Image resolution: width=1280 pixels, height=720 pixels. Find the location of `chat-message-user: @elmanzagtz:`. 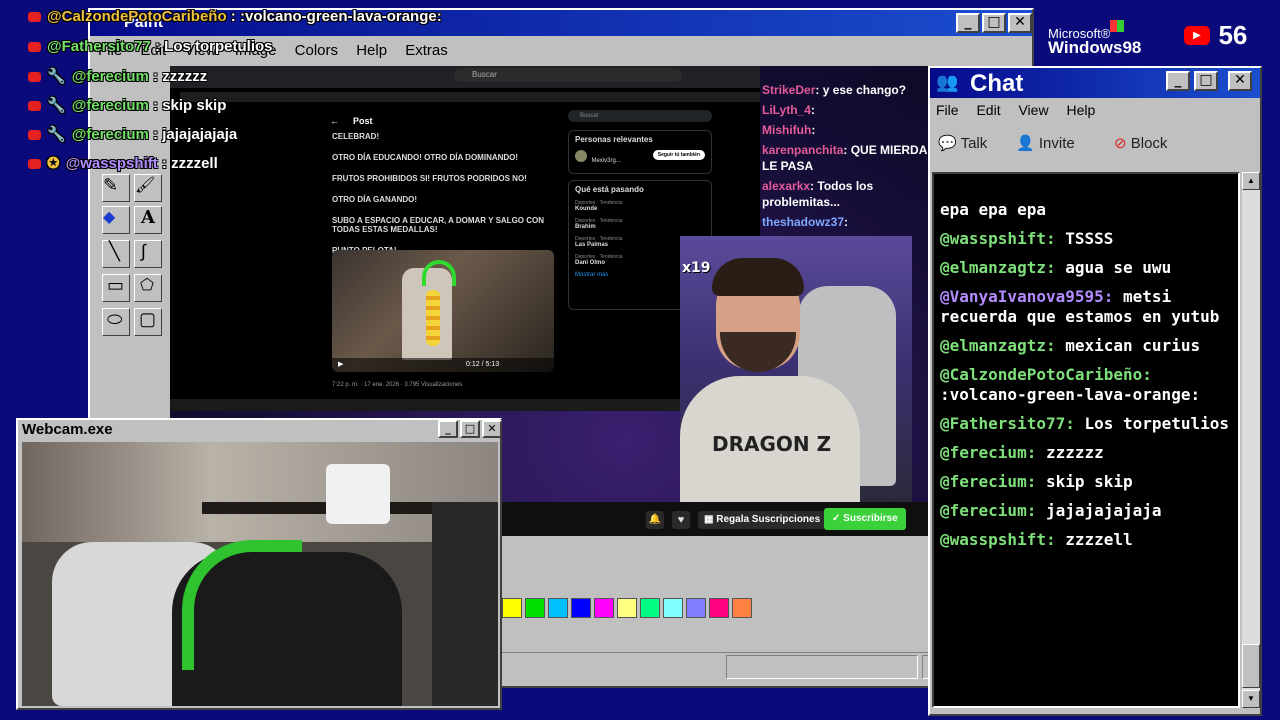

chat-message-user: @elmanzagtz: is located at coordinates (998, 345).